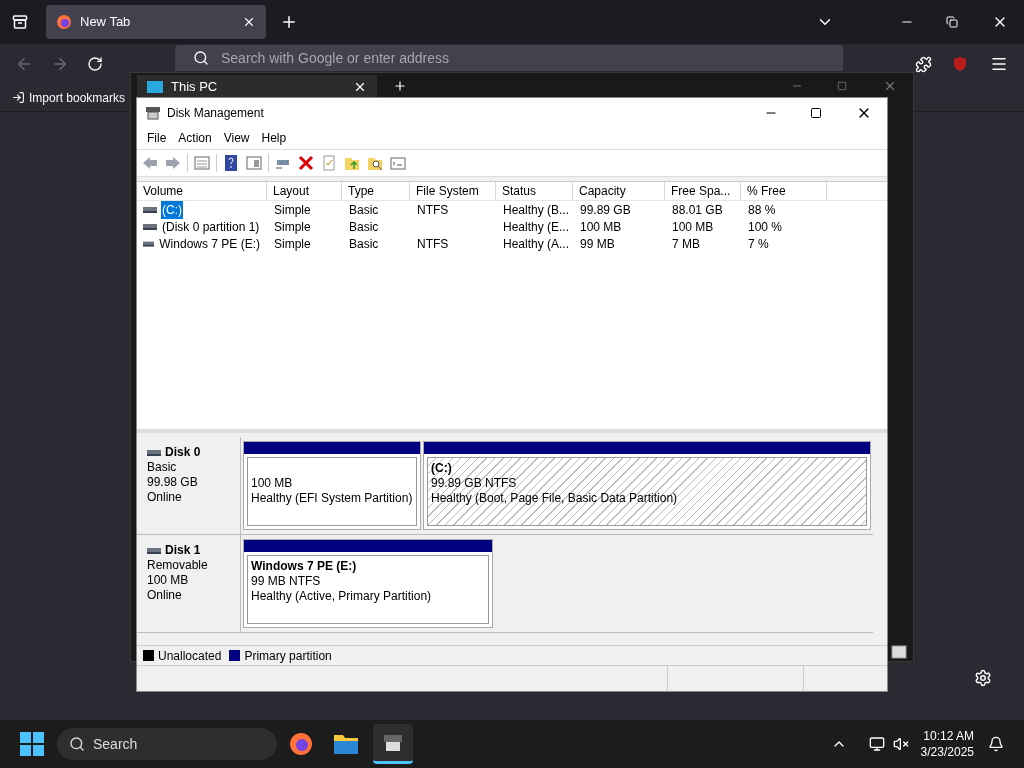 This screenshot has height=768, width=1024. Describe the element at coordinates (342, 596) in the screenshot. I see `partition-info: Healthy (Active, Primary Partition)` at that location.